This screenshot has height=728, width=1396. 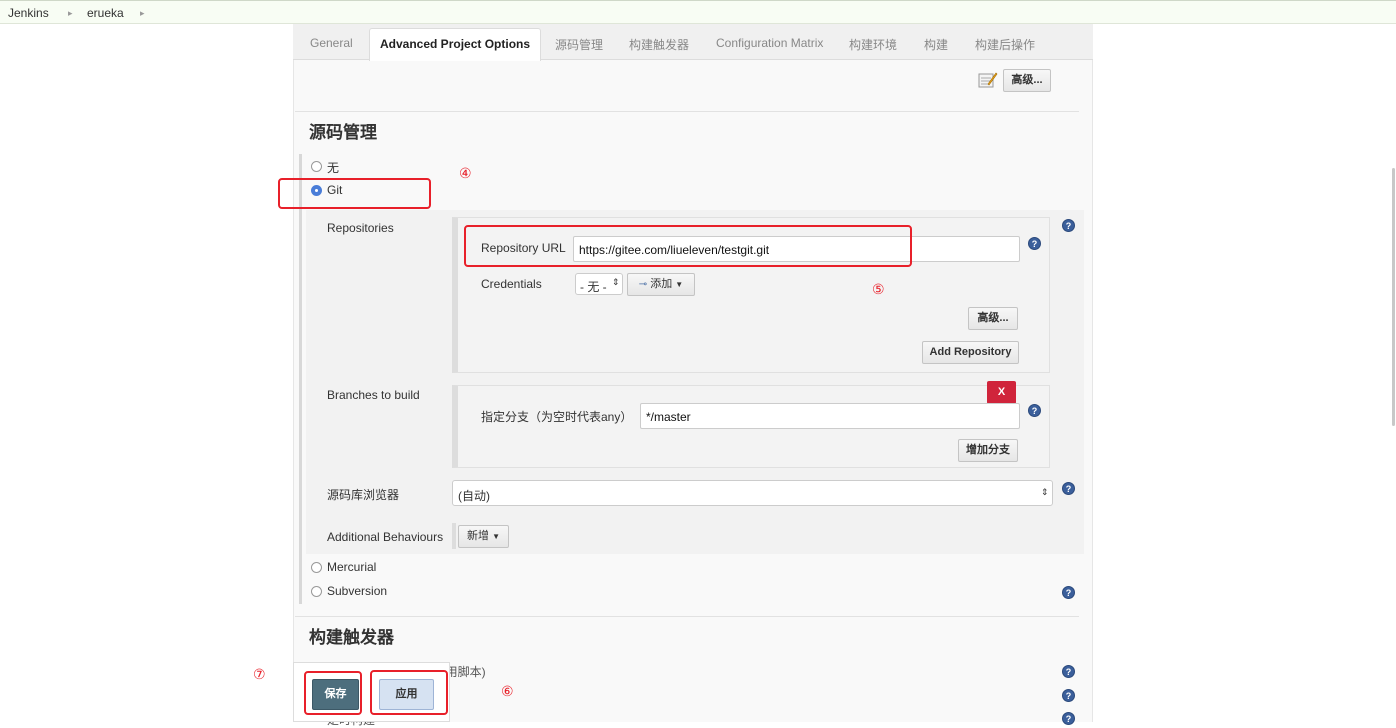 I want to click on credentials-select: - 无 - ⇕, so click(x=599, y=284).